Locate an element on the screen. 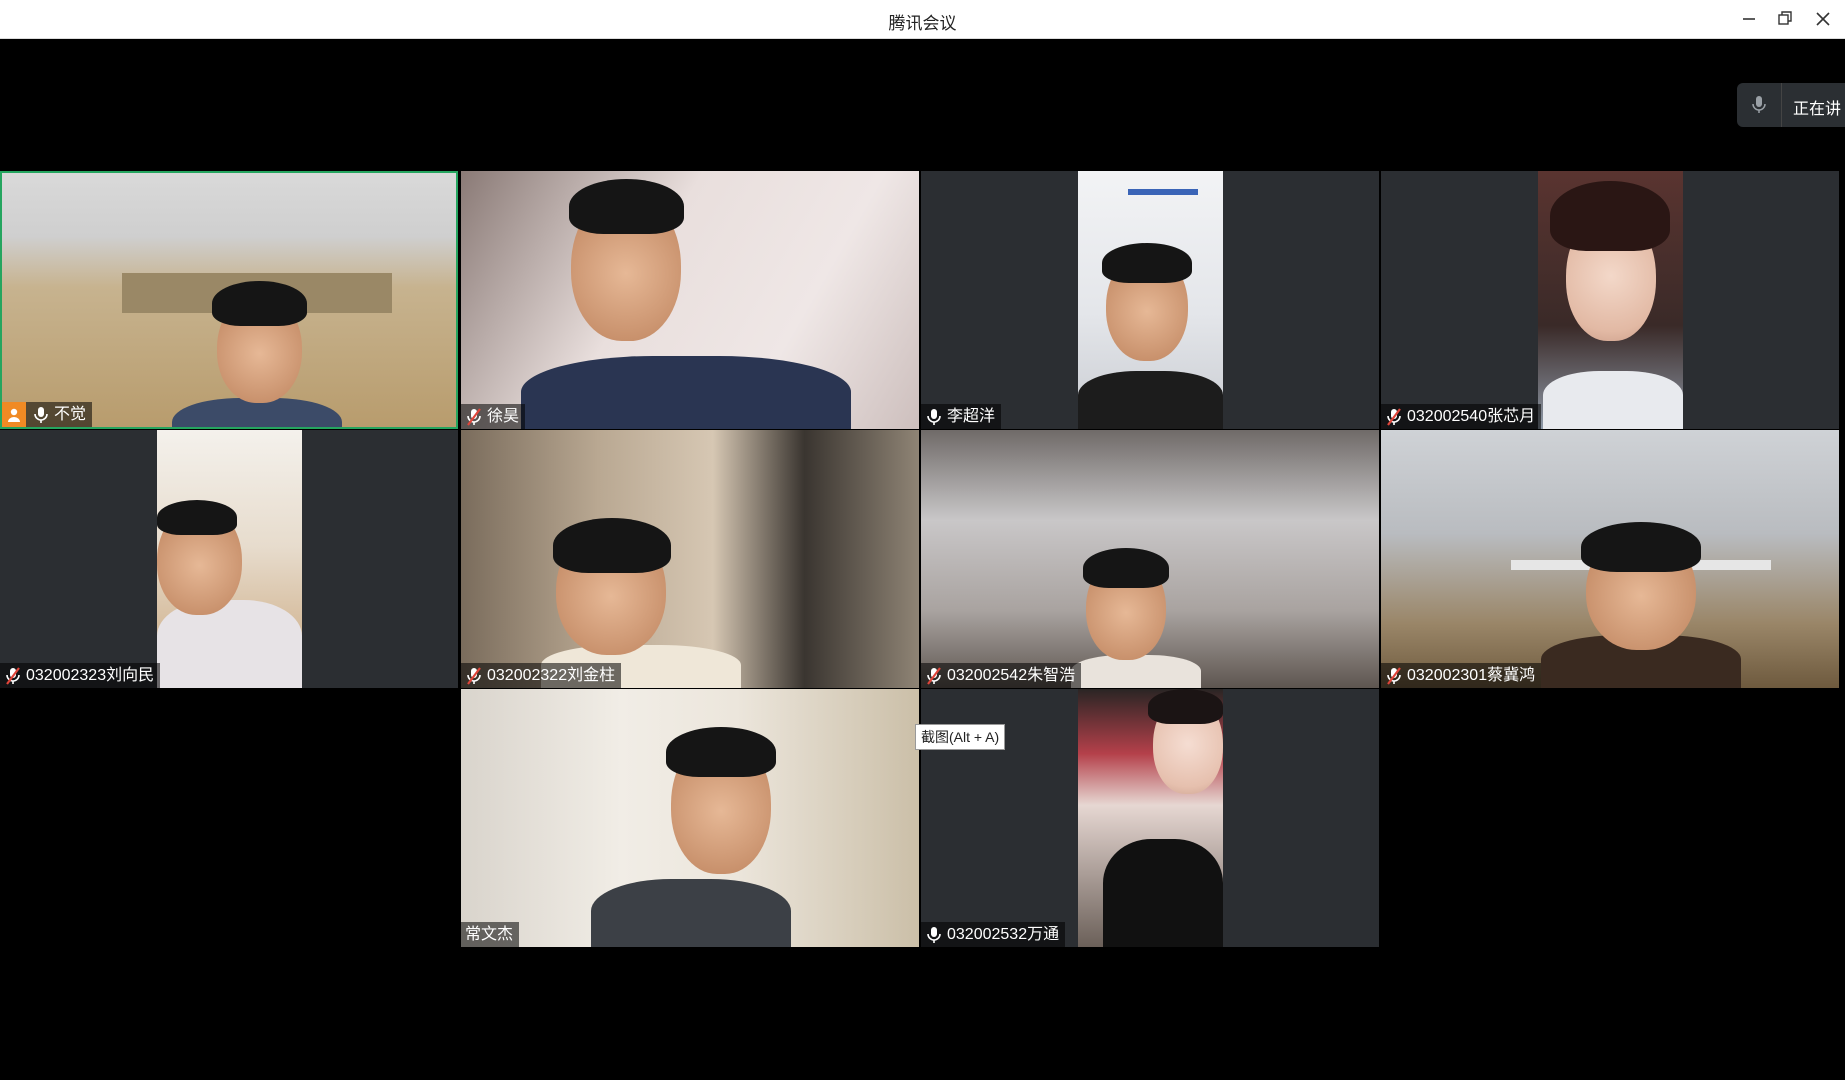 The image size is (1845, 1080). title-bar: 腾讯会议 is located at coordinates (922, 19).